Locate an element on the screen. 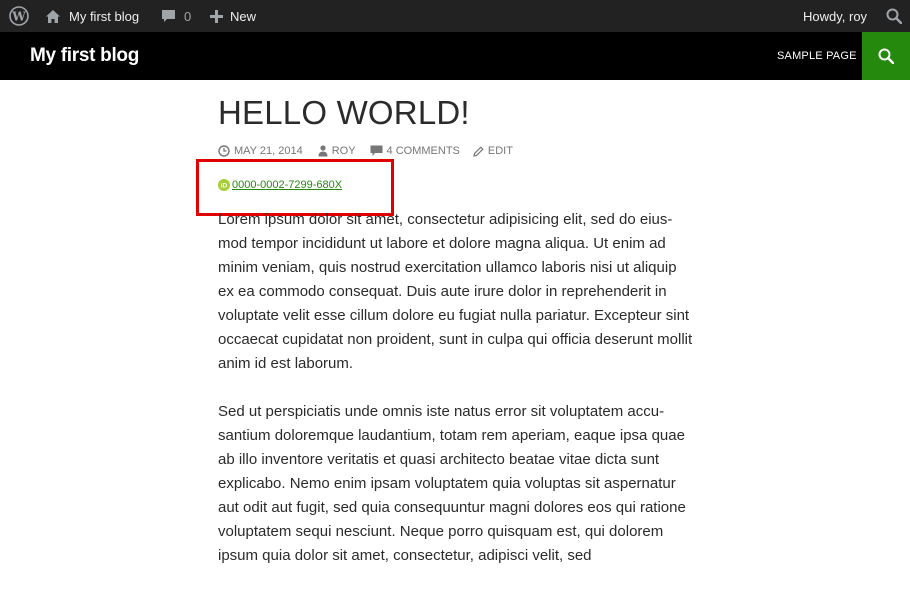 Image resolution: width=910 pixels, height=592 pixels. svg-text: W is located at coordinates (18, 17).